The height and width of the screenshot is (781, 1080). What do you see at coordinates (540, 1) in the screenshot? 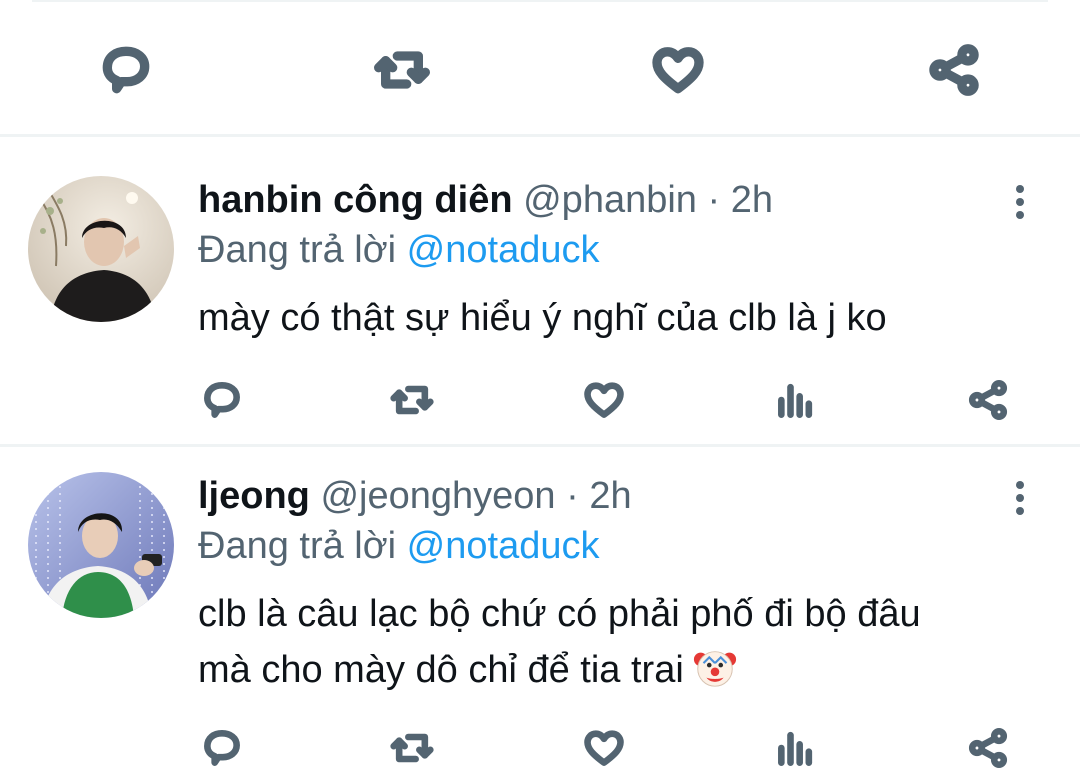
I see `top-divider` at bounding box center [540, 1].